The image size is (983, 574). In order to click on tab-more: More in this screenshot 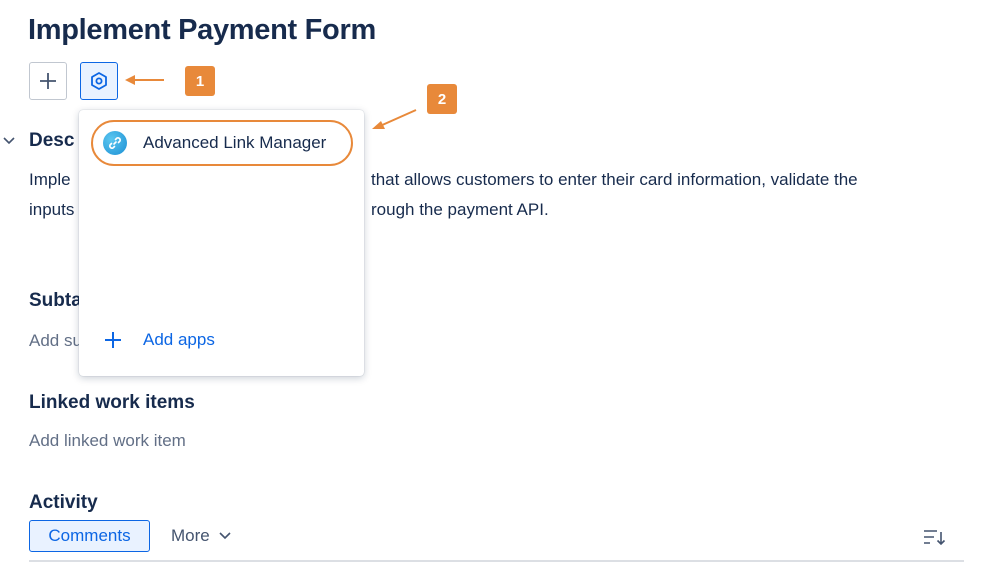, I will do `click(201, 536)`.